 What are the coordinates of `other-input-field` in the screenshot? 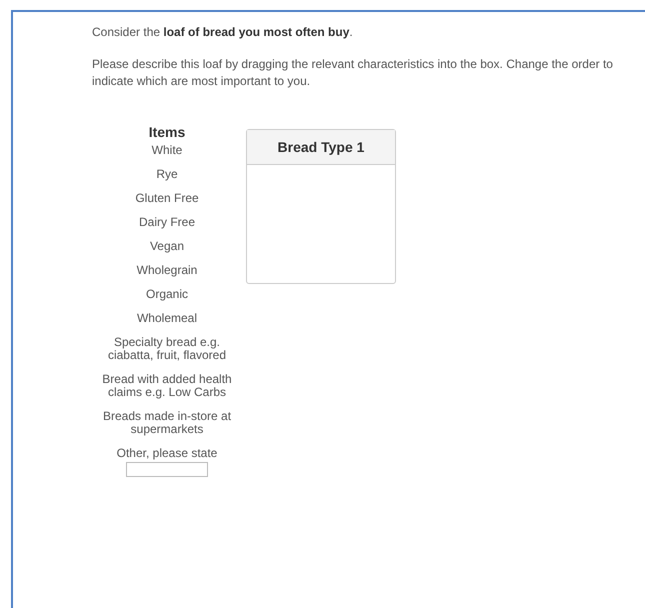 It's located at (167, 469).